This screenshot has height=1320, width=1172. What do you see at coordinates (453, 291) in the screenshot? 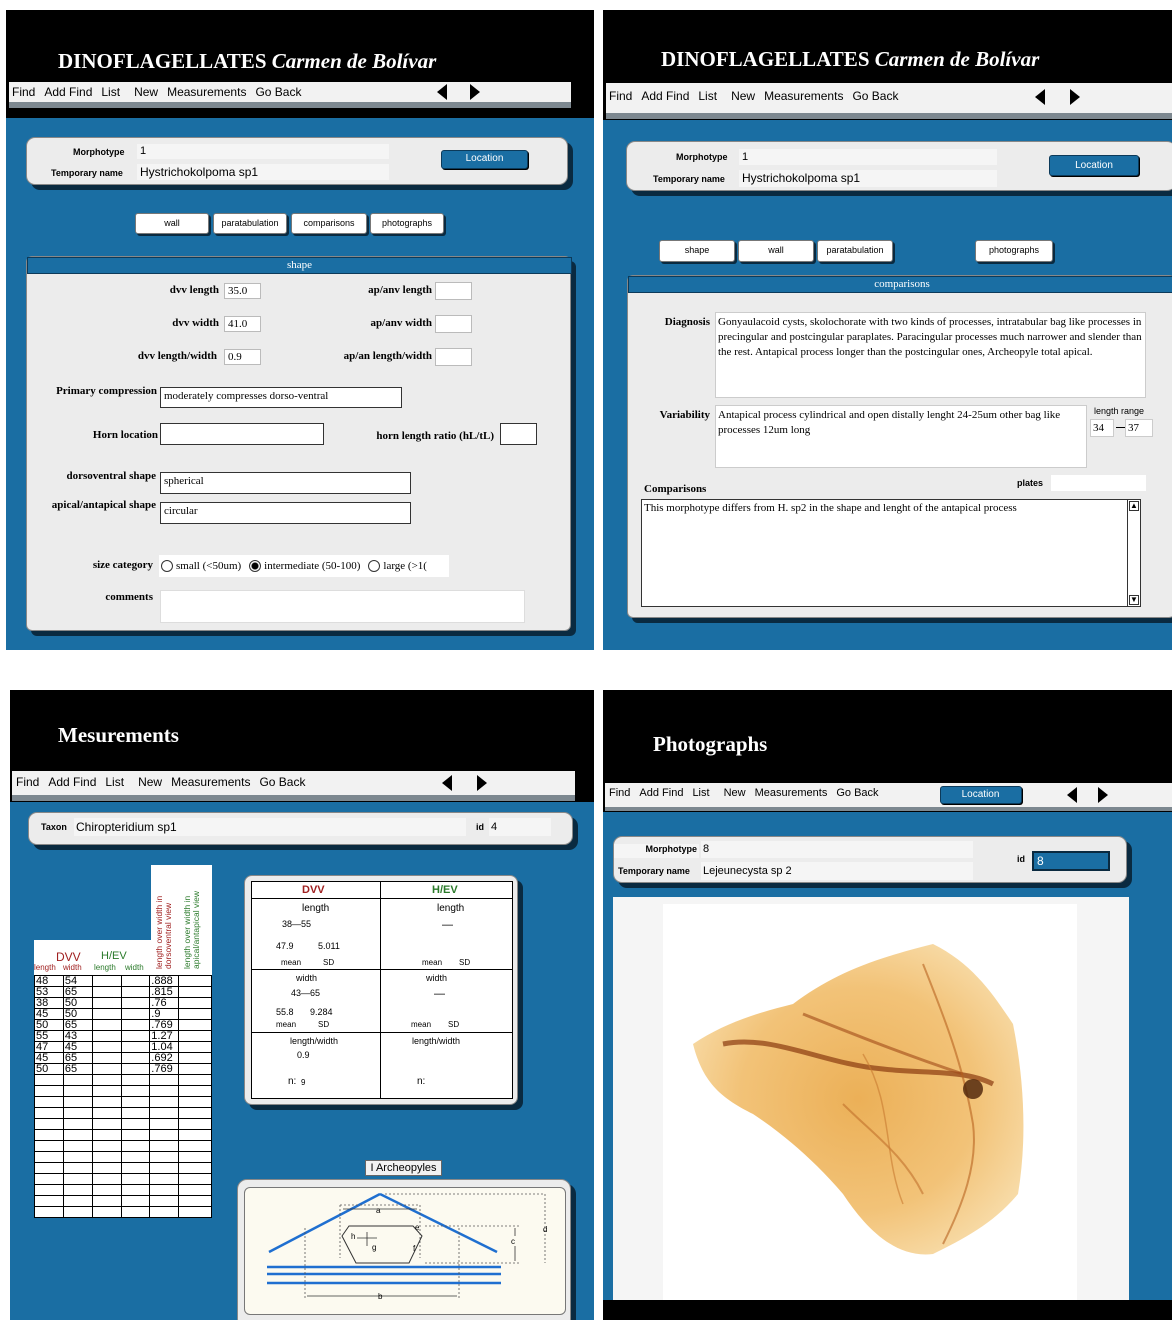
I see `ap-length-input` at bounding box center [453, 291].